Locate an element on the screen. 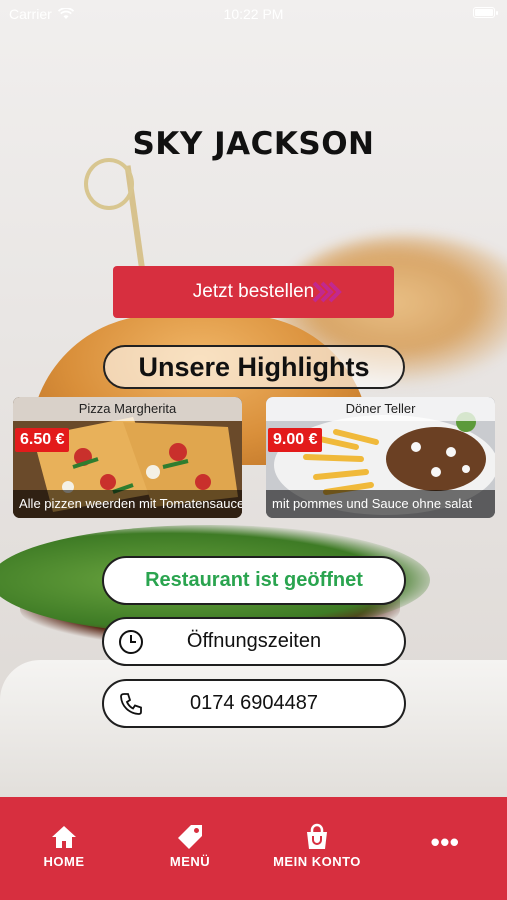 Image resolution: width=507 pixels, height=900 pixels. opening-hours-label: Öffnungszeiten is located at coordinates (254, 641).